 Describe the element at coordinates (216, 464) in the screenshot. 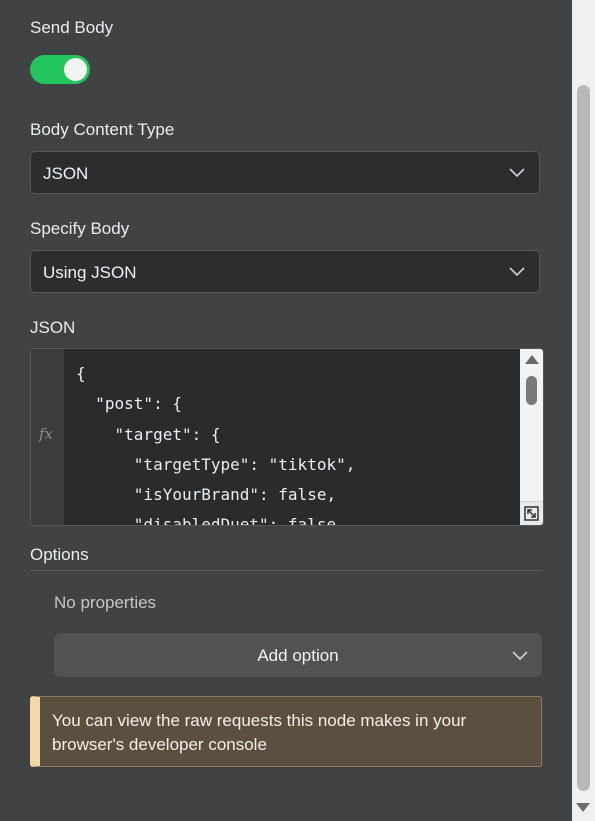

I see `code-line: "targetType": "tiktok",` at that location.